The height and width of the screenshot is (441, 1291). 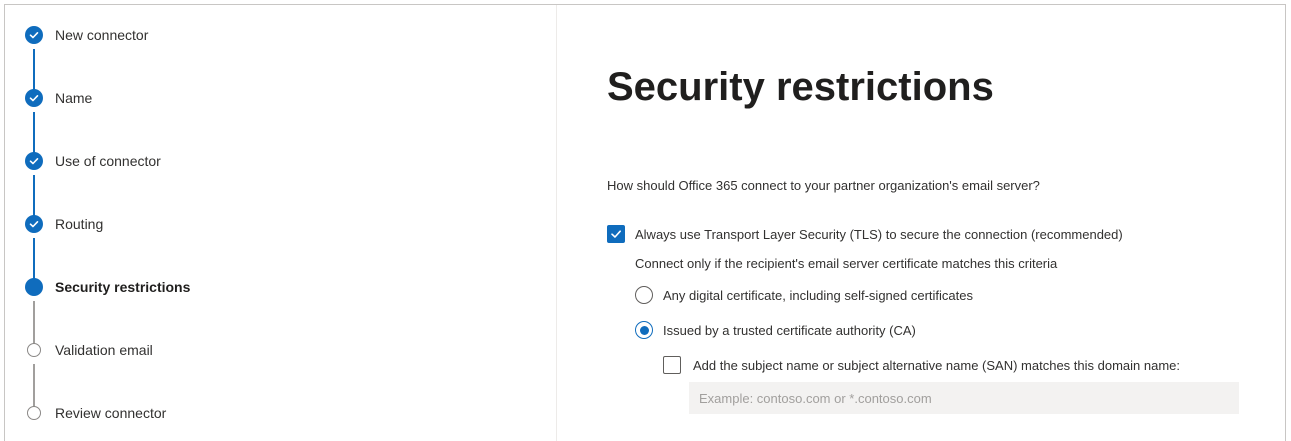 I want to click on step-label: New connector, so click(x=102, y=35).